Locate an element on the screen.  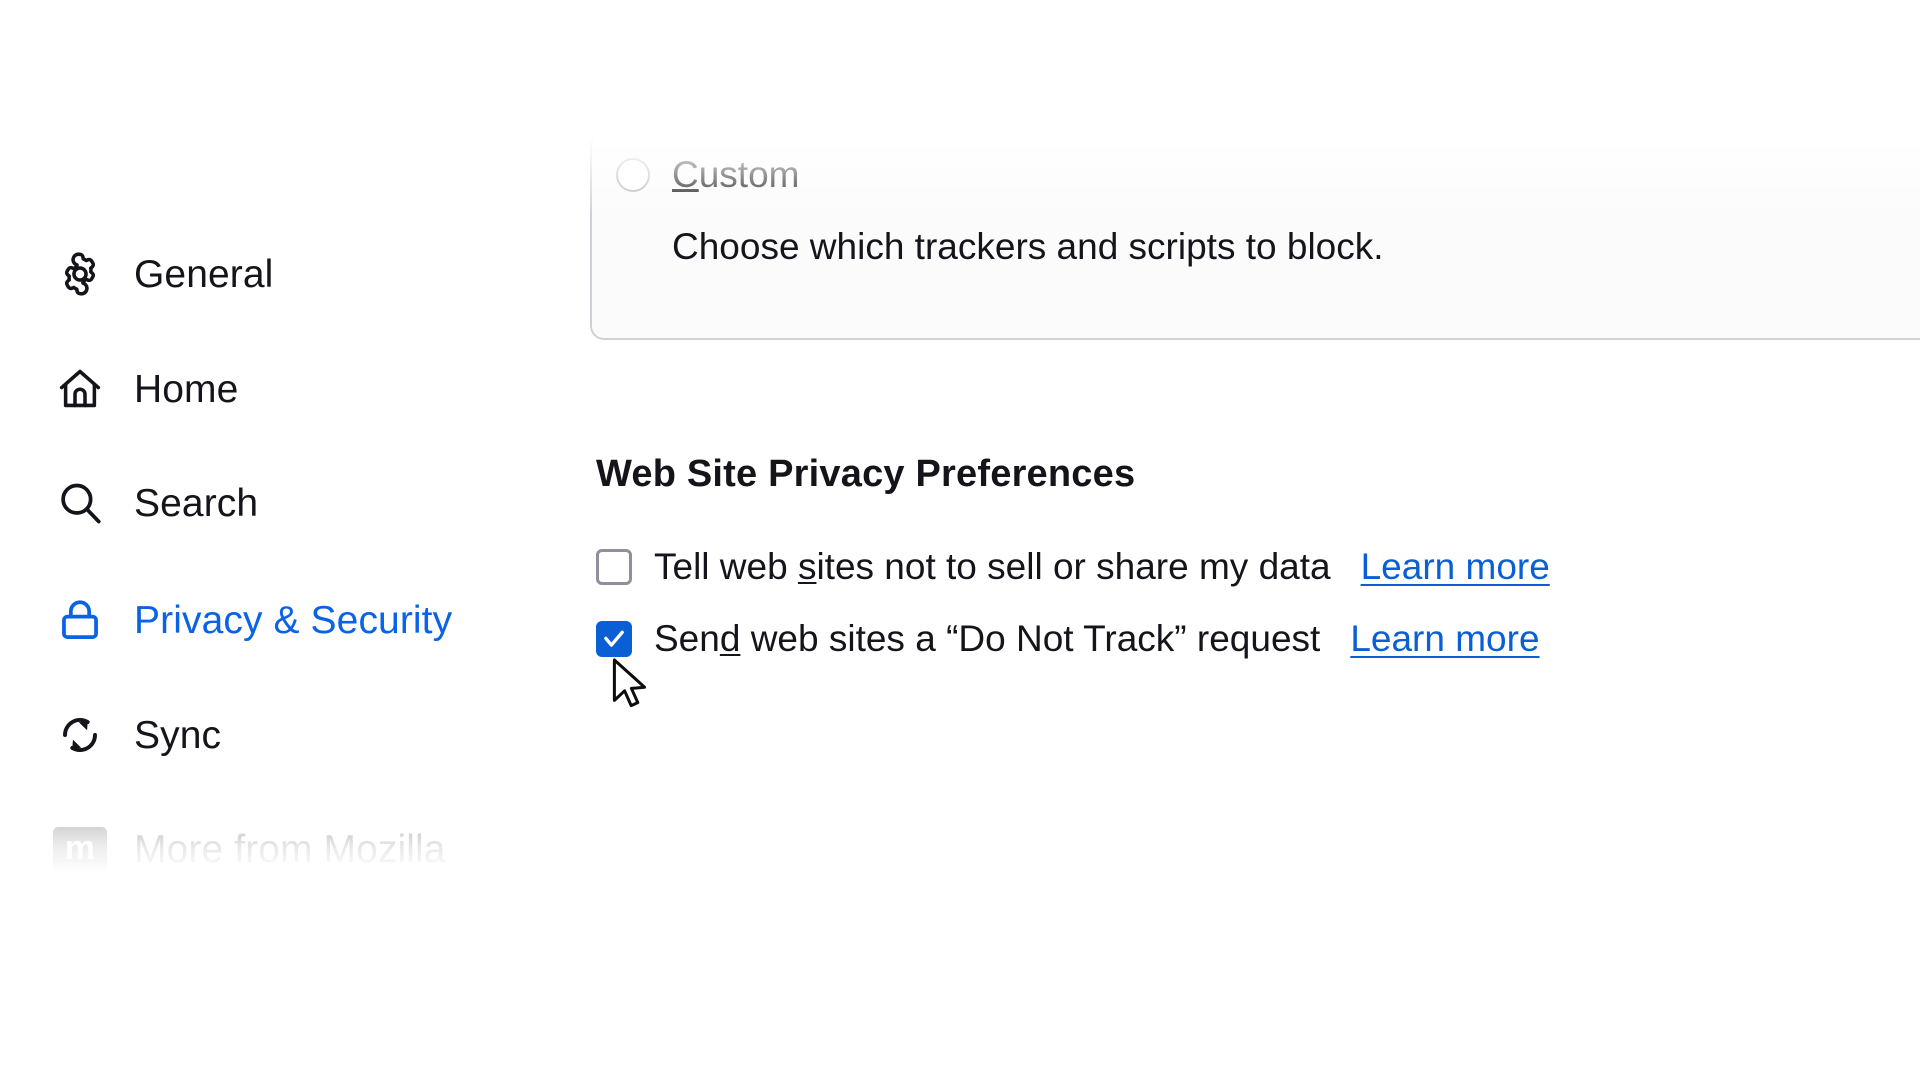
sidebar-item-general: General is located at coordinates (162, 274).